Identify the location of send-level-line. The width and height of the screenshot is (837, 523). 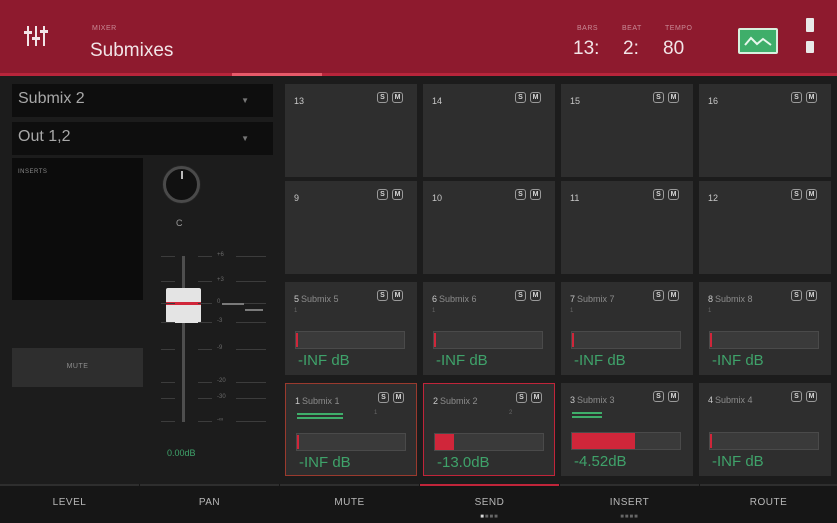
(587, 413).